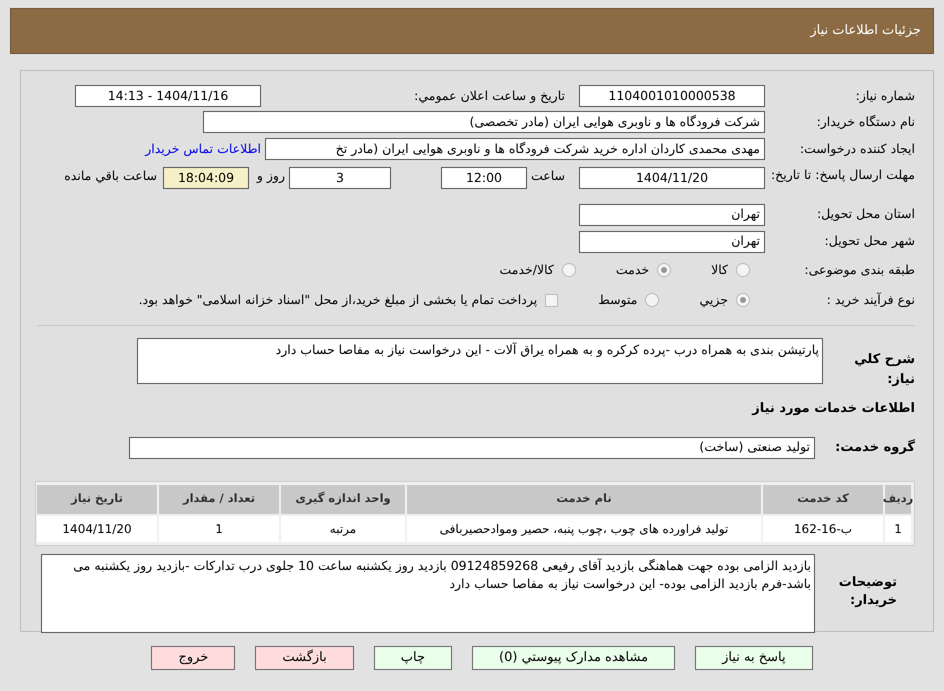 This screenshot has height=691, width=944. I want to click on text-field: مهدی محمدی کاردان اداره خرید شرکت فرودگاه ها و ناوبری هوایی ایران (مادر تخ, so click(515, 149).